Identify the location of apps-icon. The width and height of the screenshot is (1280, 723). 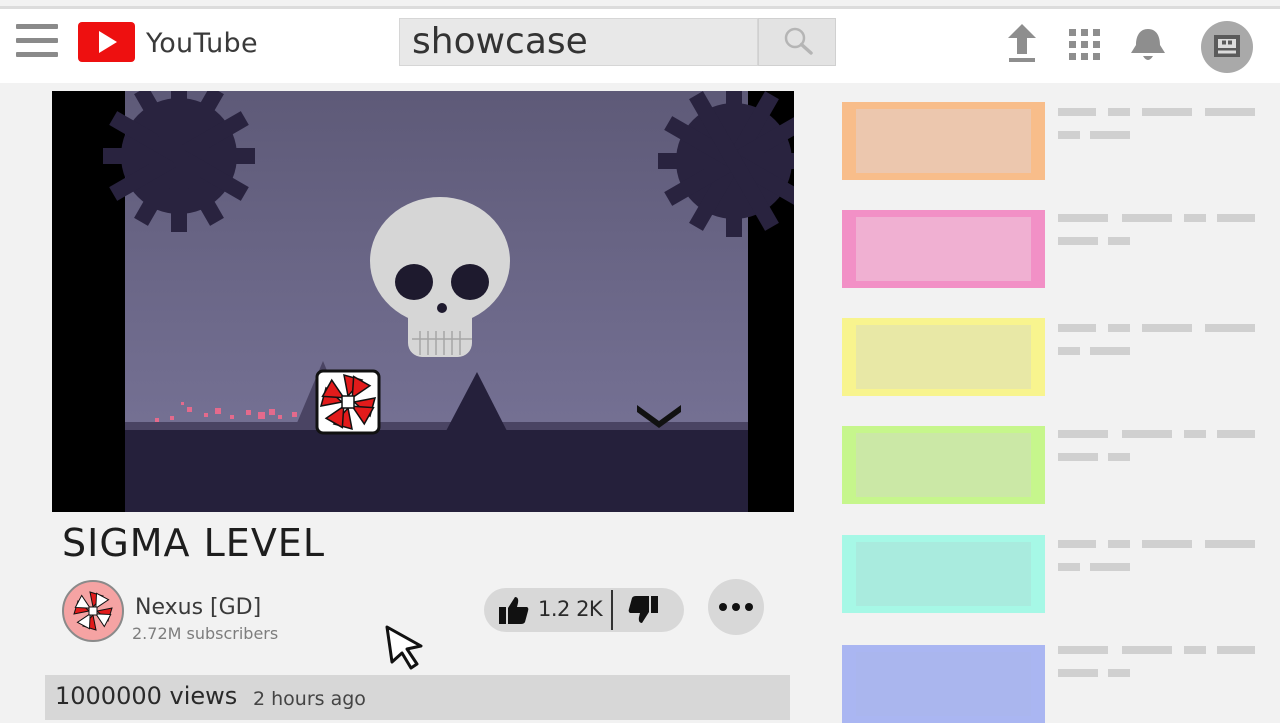
(1085, 45).